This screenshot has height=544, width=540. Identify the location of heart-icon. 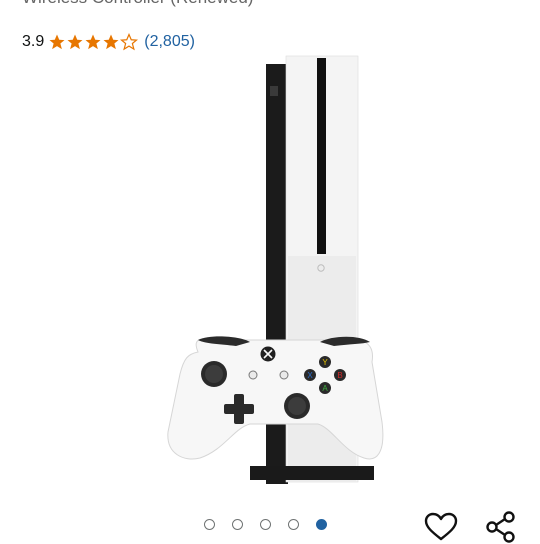
(441, 527).